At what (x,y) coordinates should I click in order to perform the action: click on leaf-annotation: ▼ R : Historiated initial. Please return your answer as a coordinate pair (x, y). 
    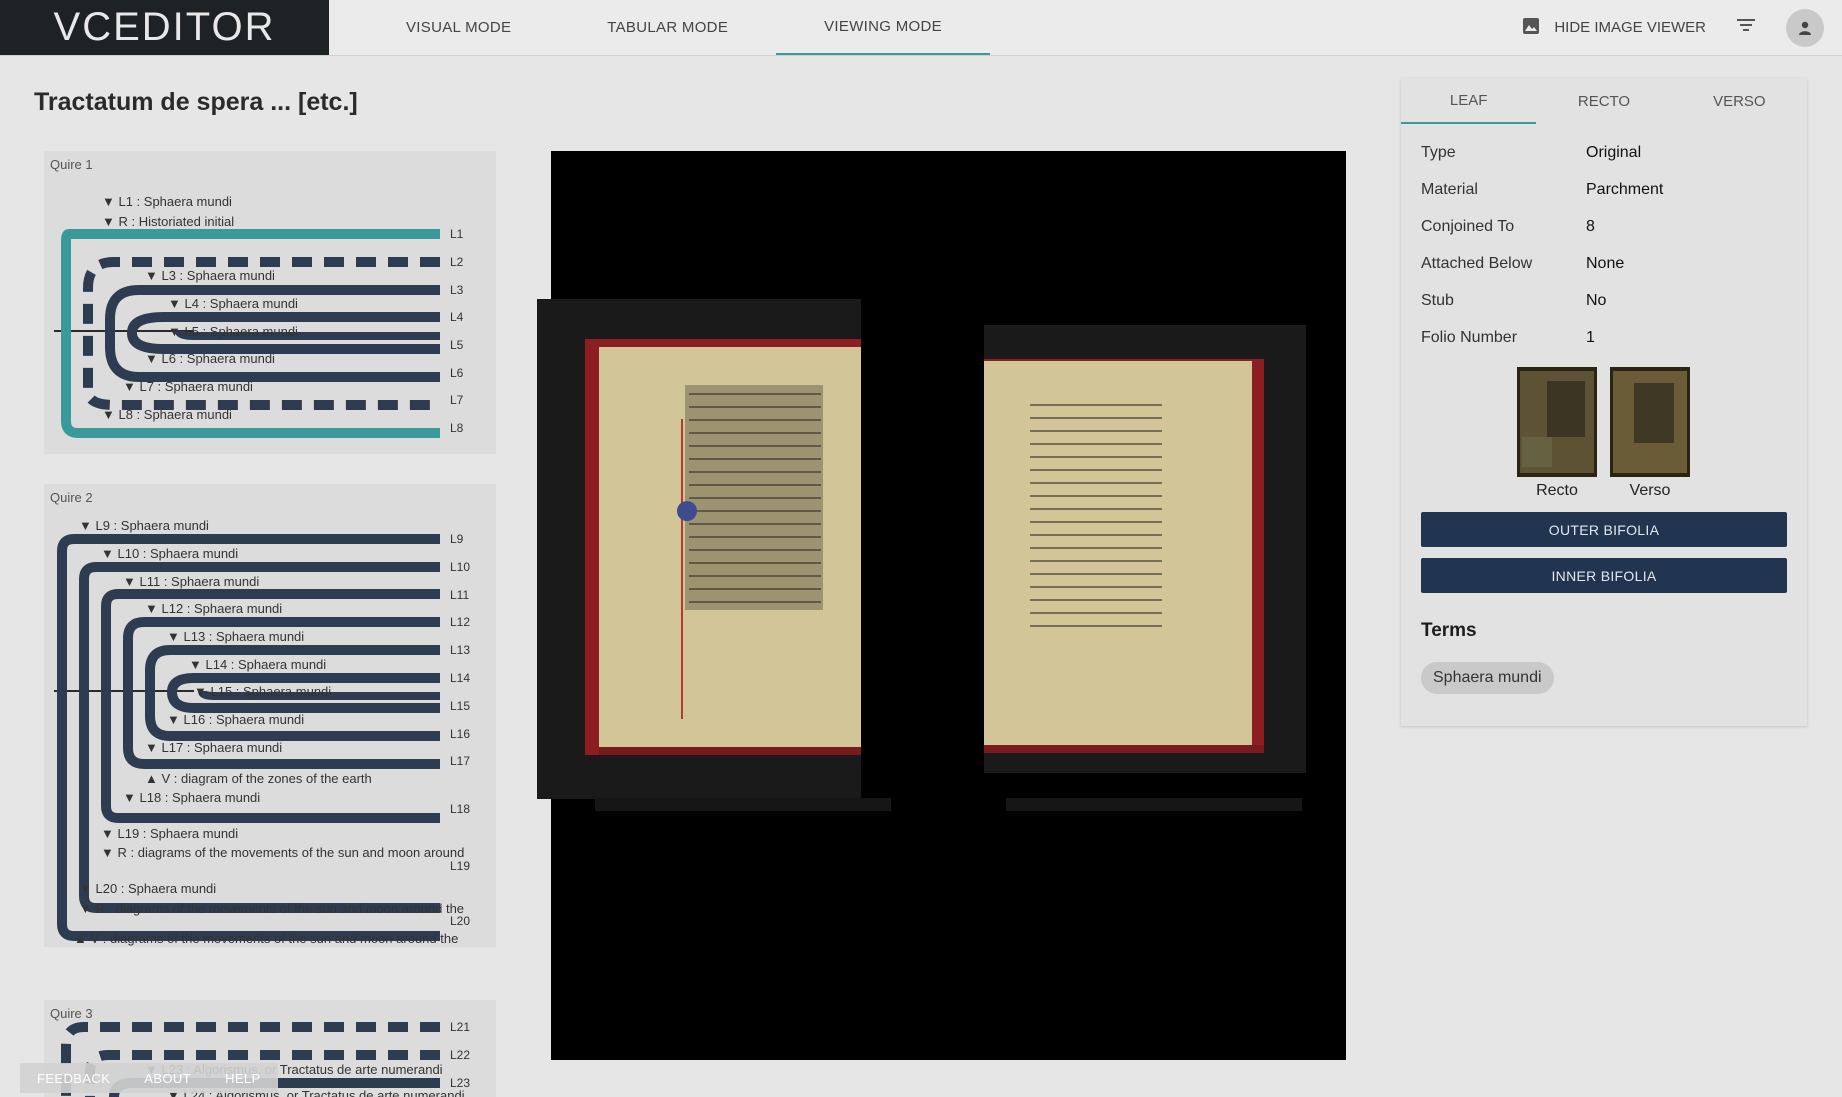
    Looking at the image, I should click on (168, 221).